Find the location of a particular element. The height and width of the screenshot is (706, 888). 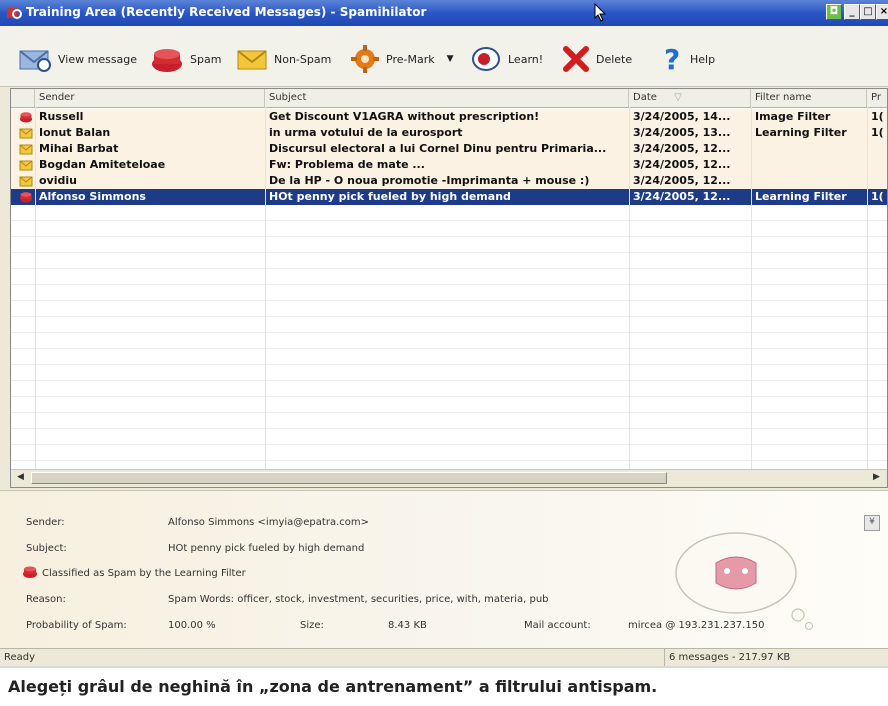

delete-x-icon is located at coordinates (576, 59).